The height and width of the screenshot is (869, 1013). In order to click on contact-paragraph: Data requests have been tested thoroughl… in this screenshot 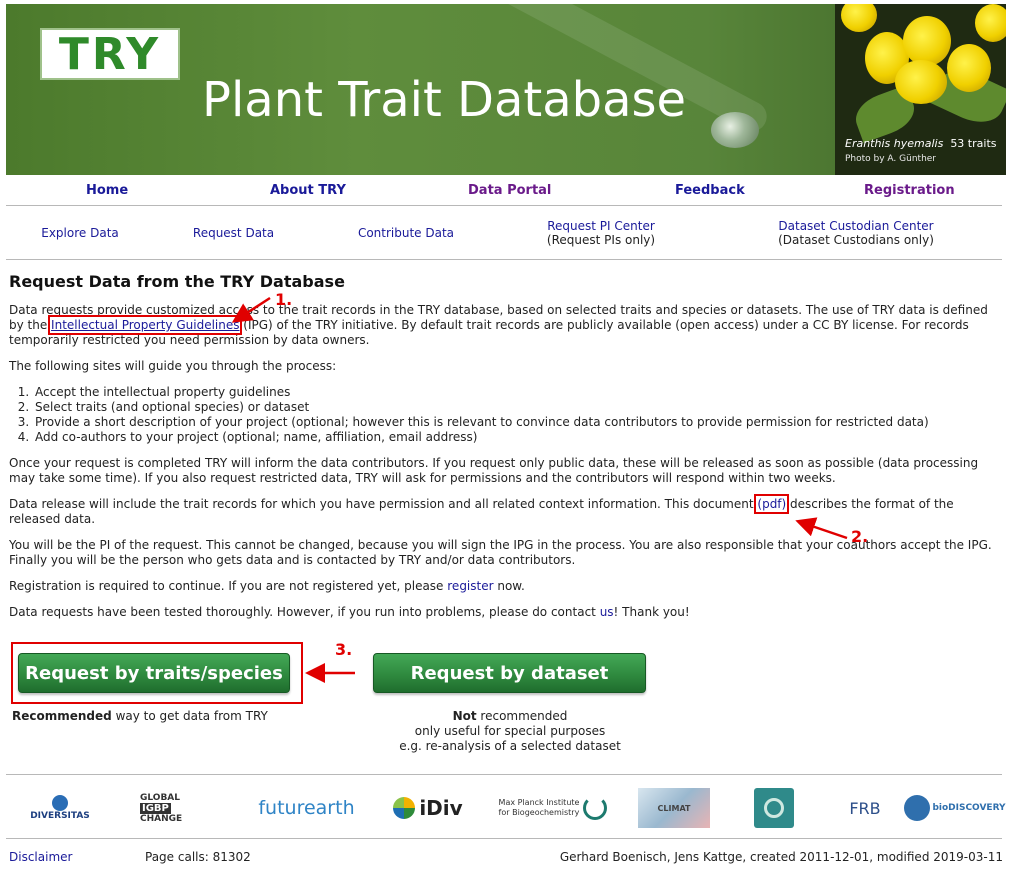, I will do `click(504, 612)`.